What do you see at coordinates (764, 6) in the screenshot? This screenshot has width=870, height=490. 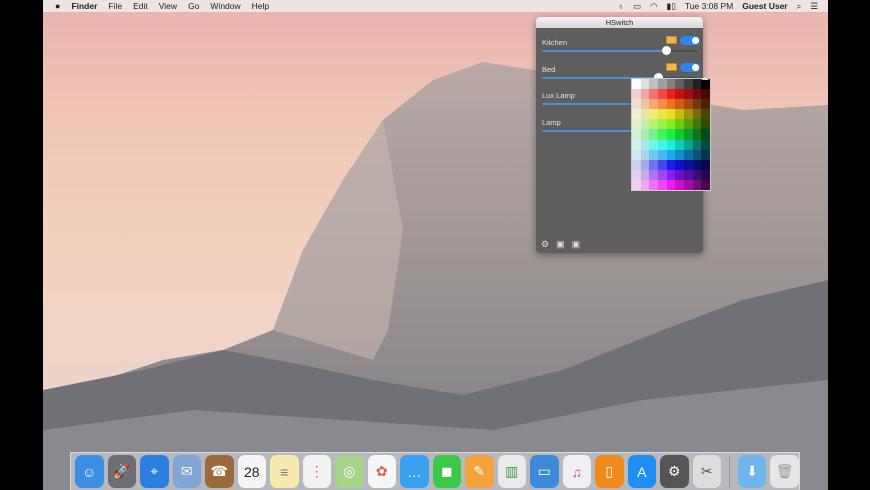 I see `user-menu: Guest User` at bounding box center [764, 6].